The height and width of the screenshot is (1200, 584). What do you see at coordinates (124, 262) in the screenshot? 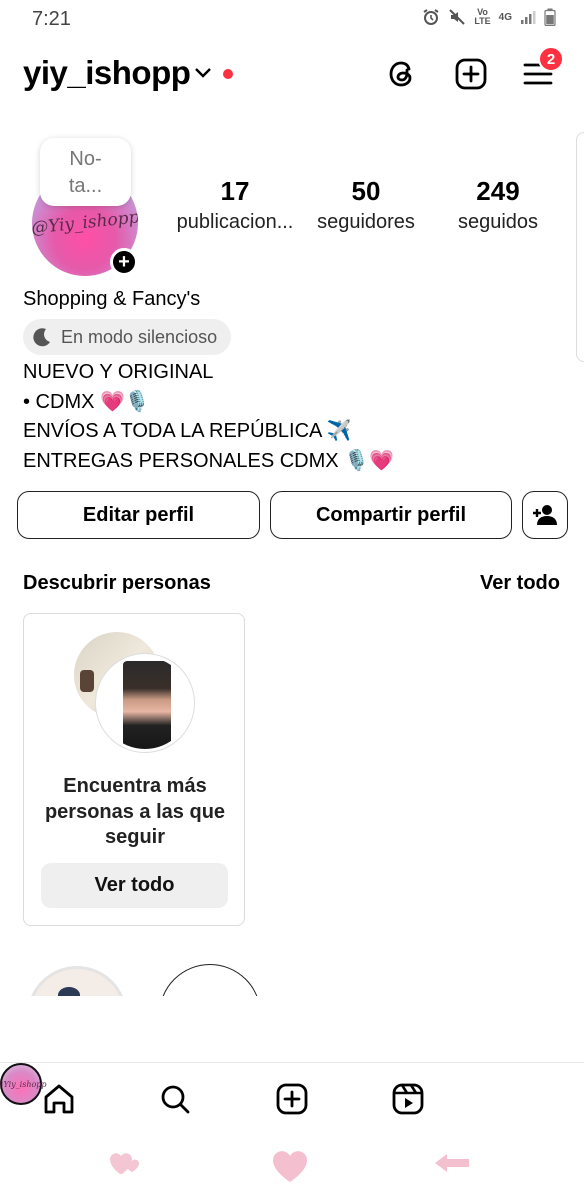
I see `add-story-button: +` at bounding box center [124, 262].